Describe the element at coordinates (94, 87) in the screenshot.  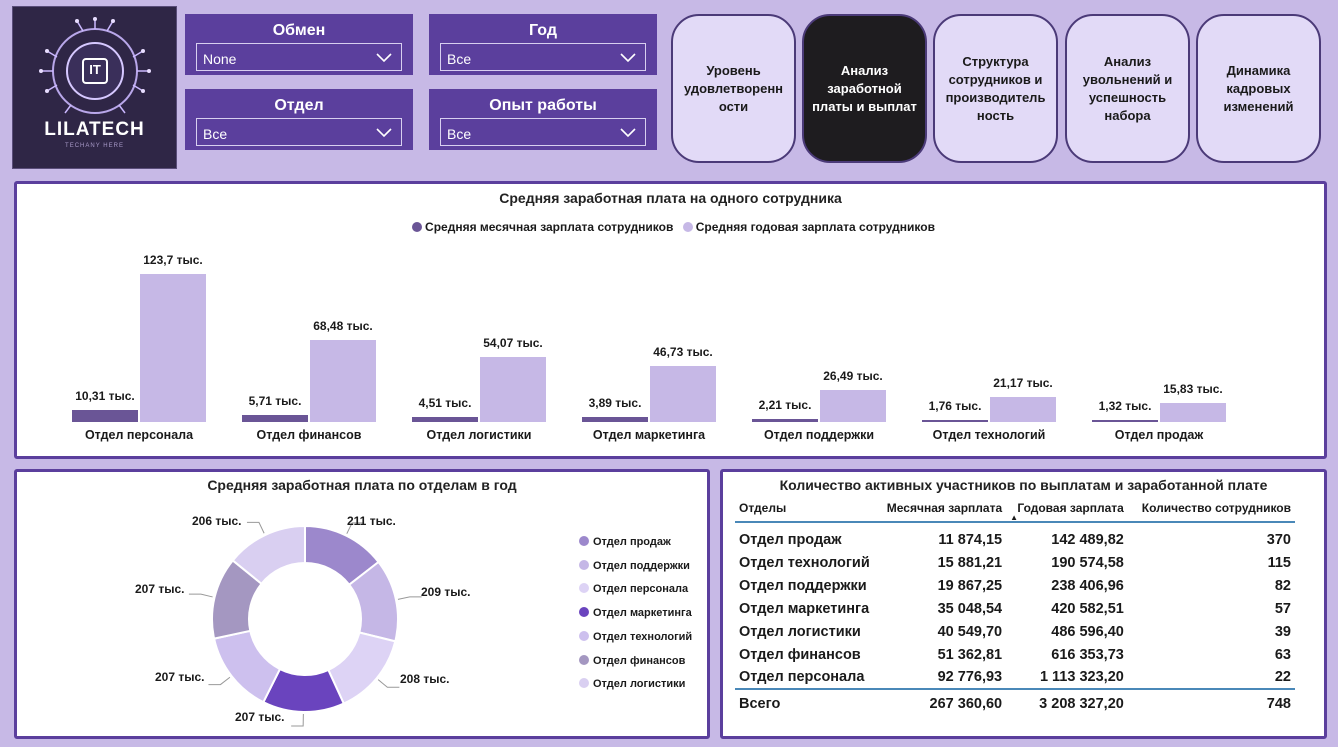
I see `company-logo: IT LILATECH TECHANY HERE` at that location.